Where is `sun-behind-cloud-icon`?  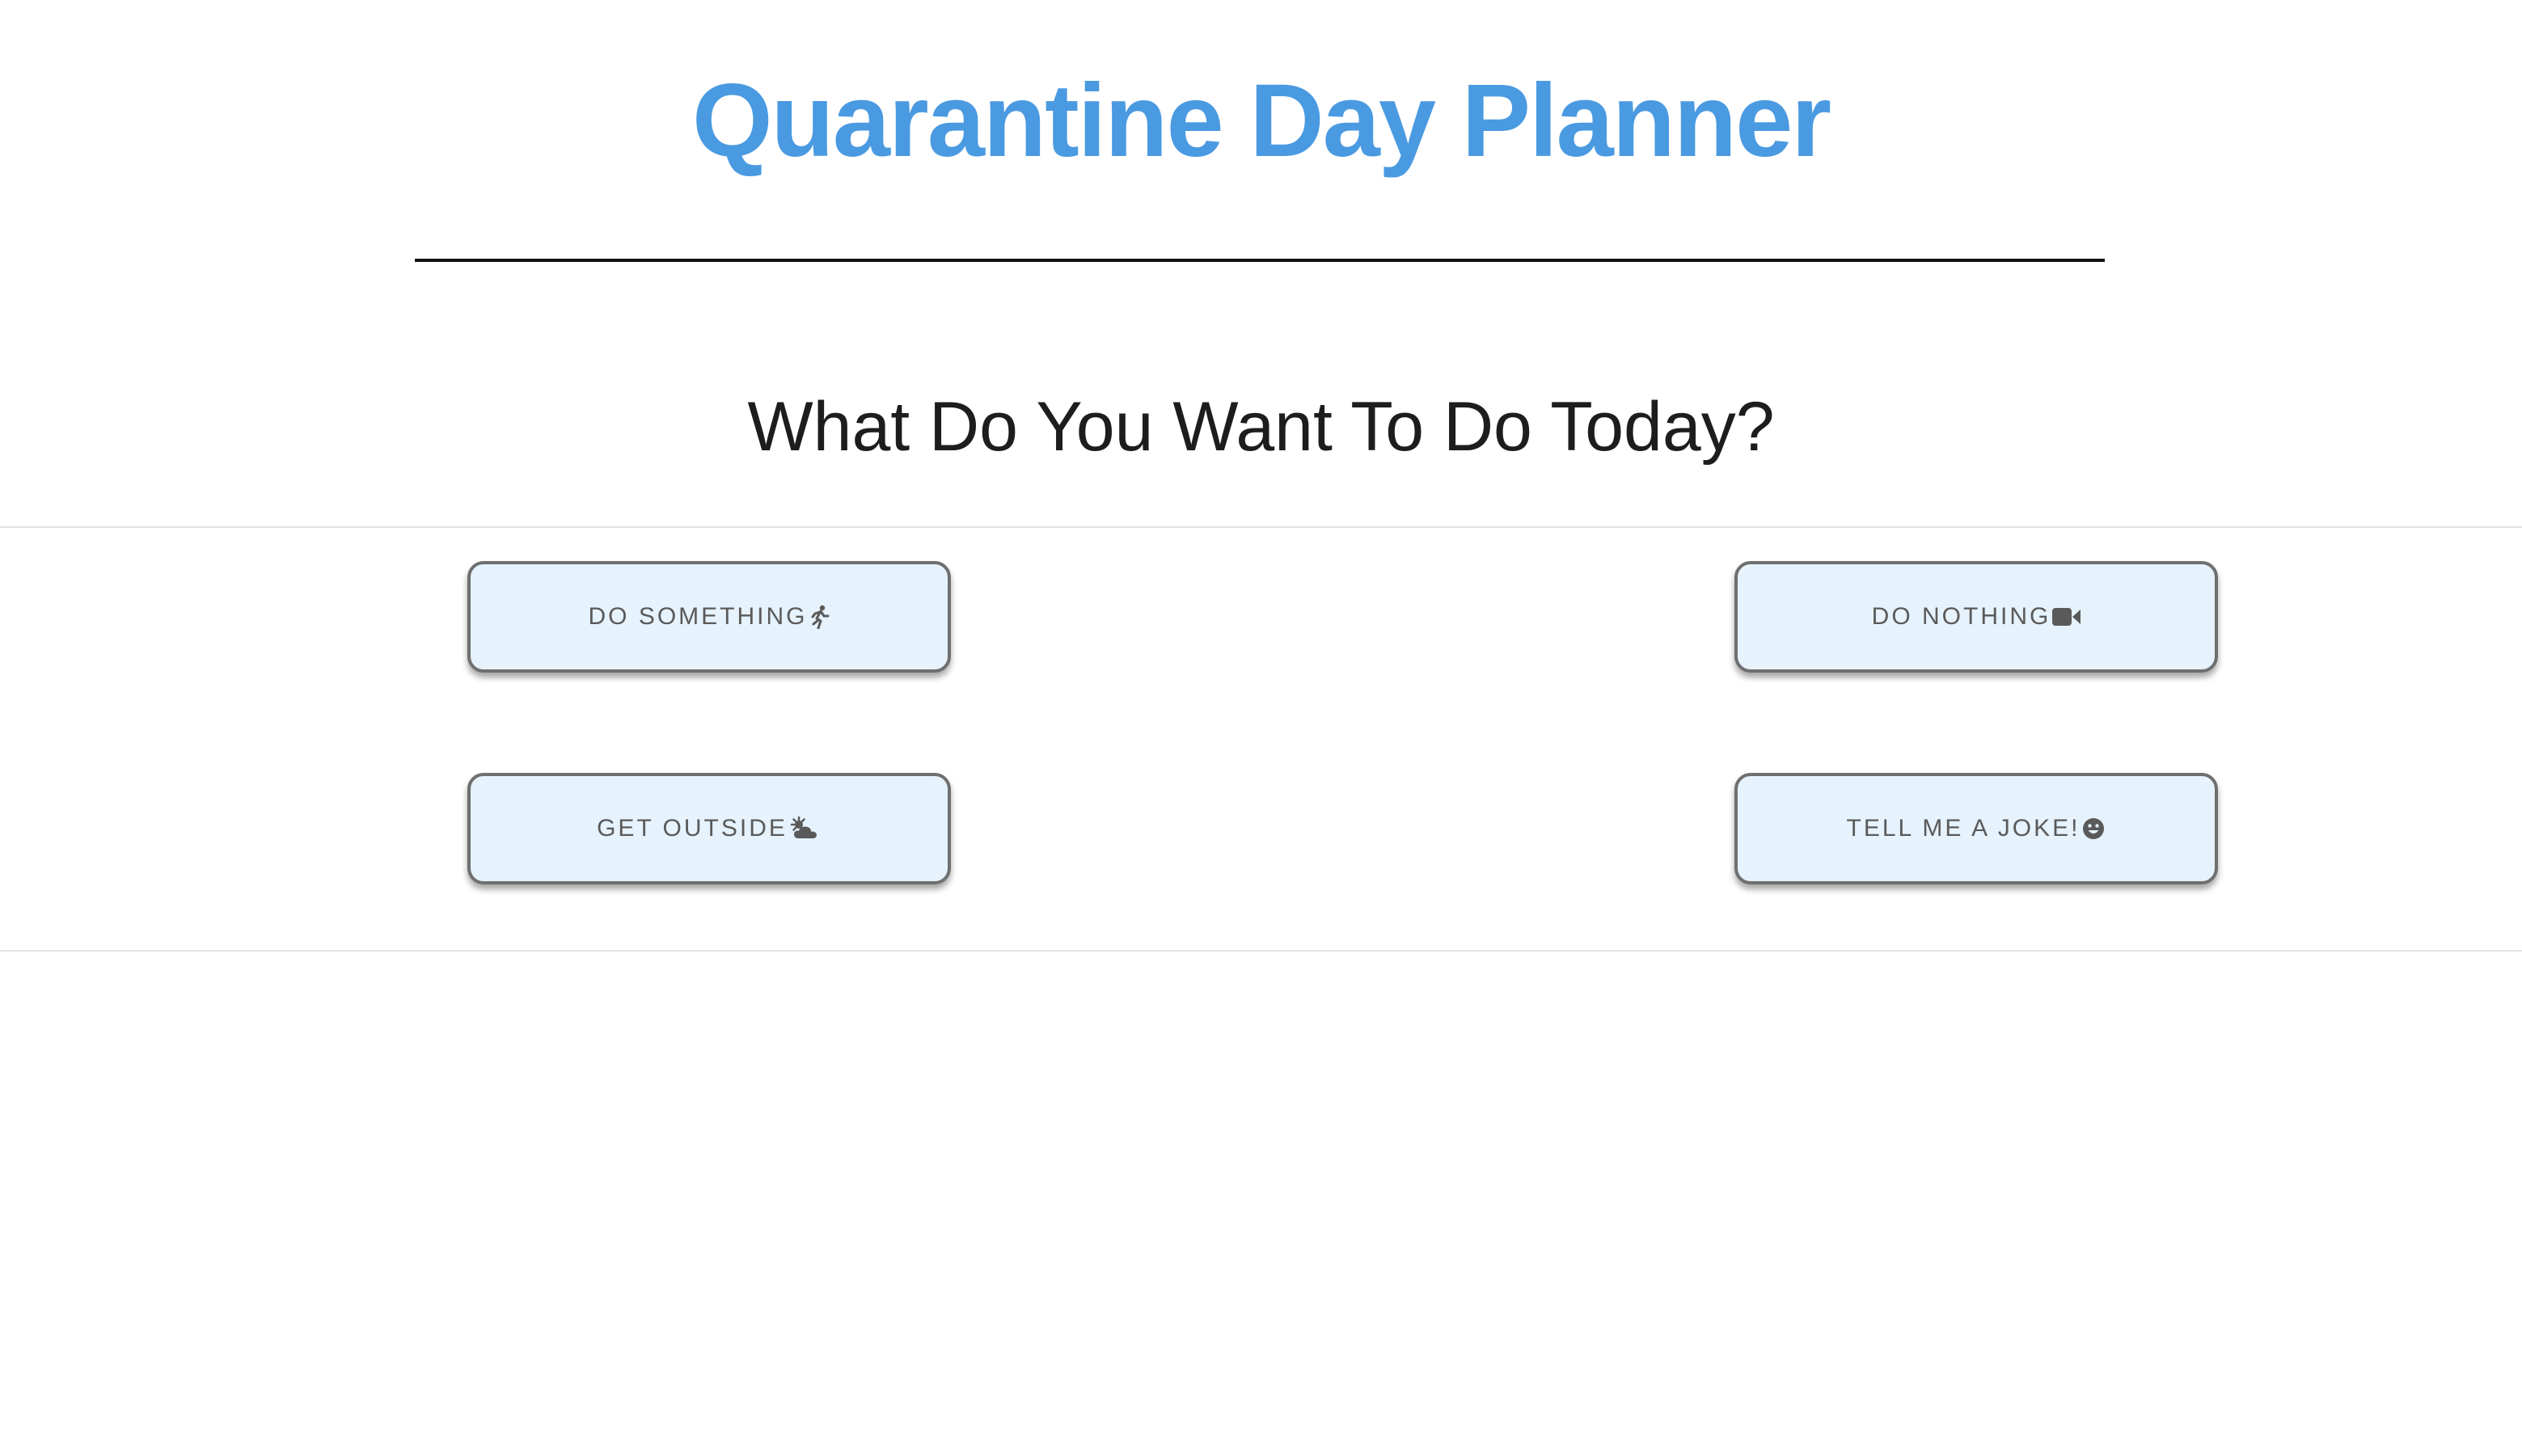
sun-behind-cloud-icon is located at coordinates (805, 829).